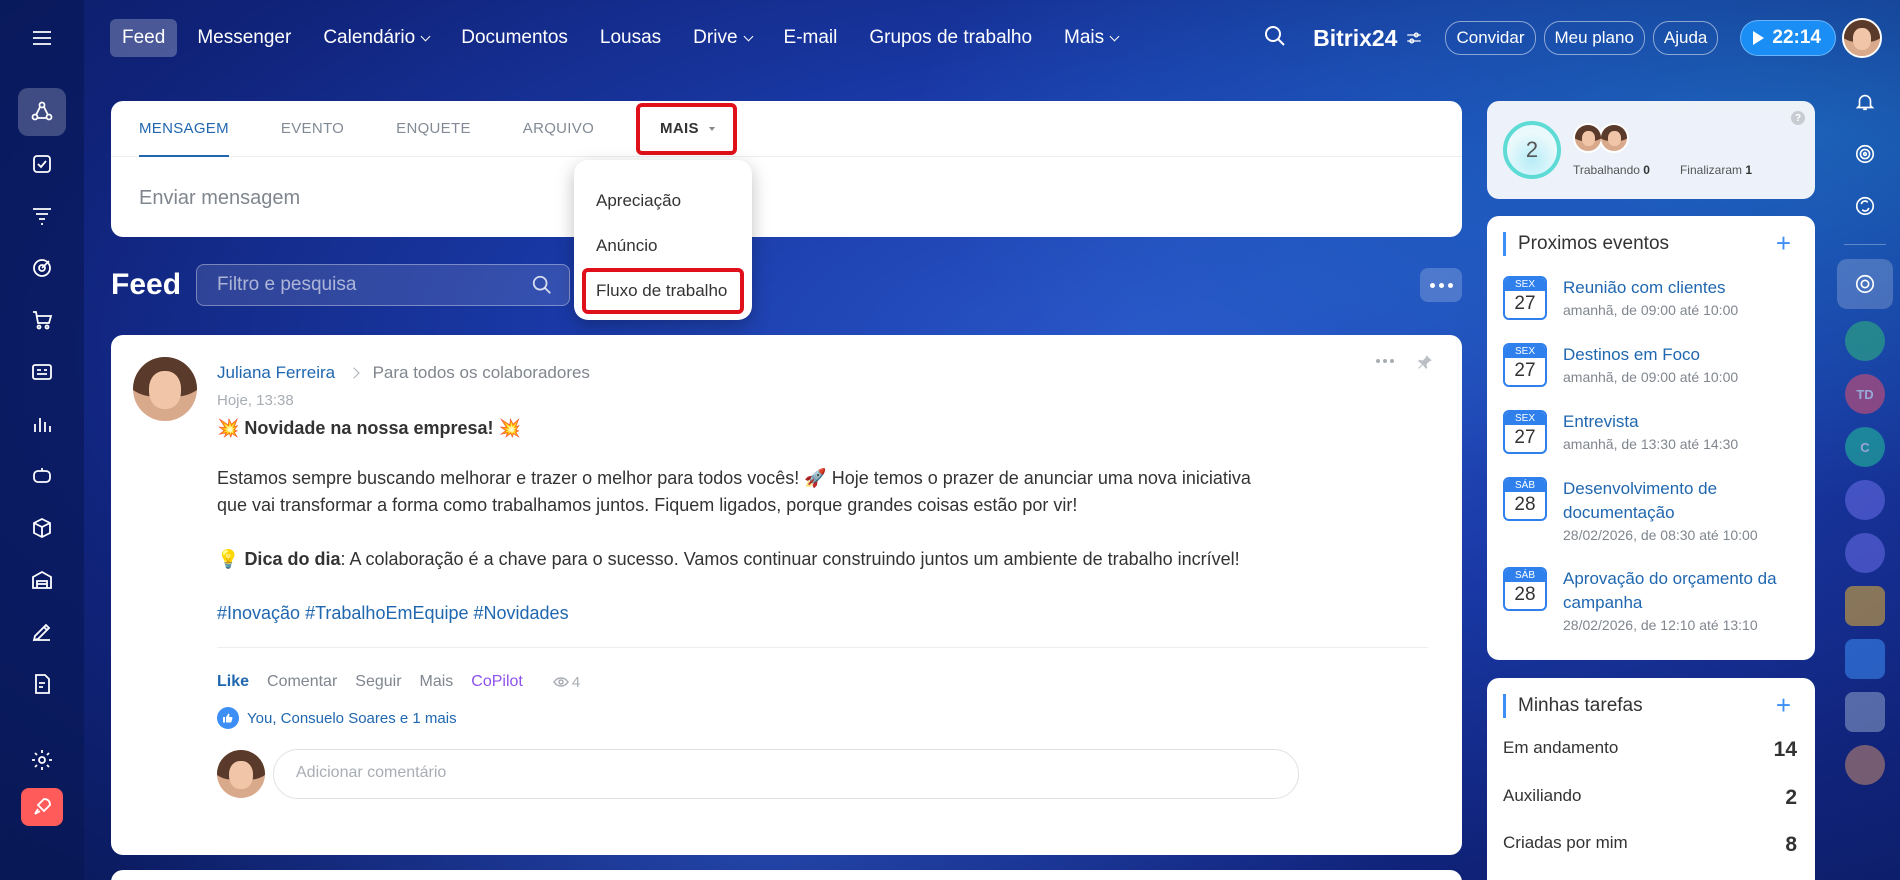 The image size is (1900, 880). Describe the element at coordinates (1798, 118) in the screenshot. I see `help-icon: ?` at that location.